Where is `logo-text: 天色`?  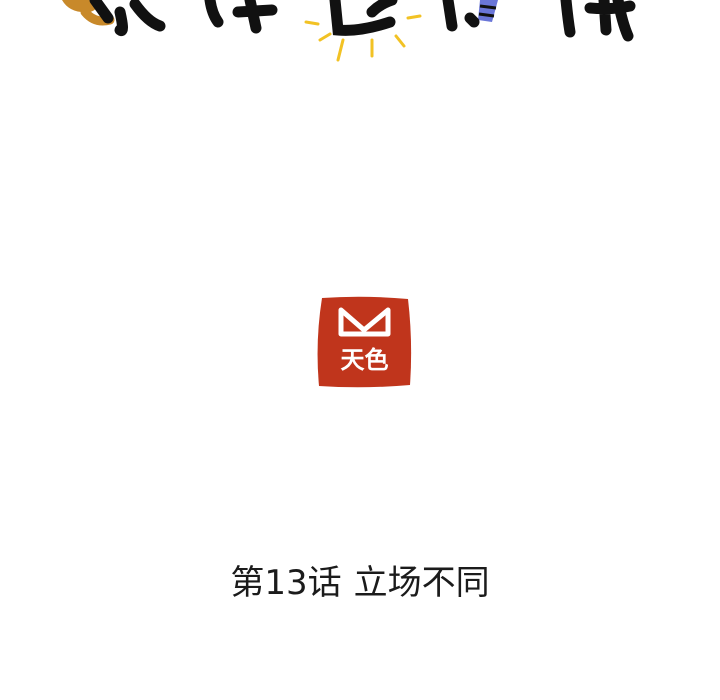
logo-text: 天色 is located at coordinates (365, 360).